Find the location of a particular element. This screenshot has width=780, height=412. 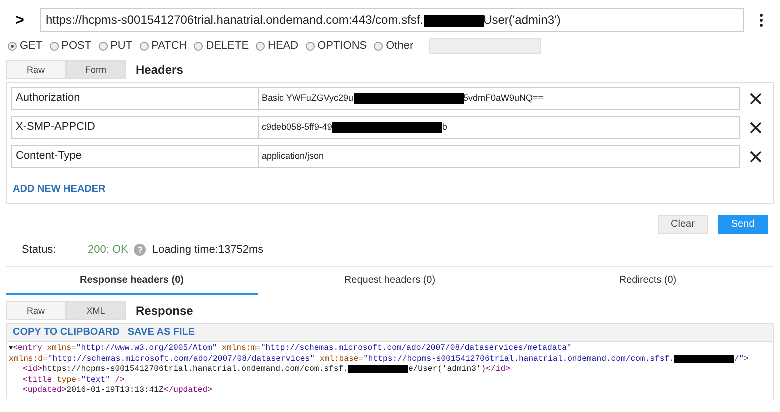

result-tab: Redirects (0) is located at coordinates (648, 281).